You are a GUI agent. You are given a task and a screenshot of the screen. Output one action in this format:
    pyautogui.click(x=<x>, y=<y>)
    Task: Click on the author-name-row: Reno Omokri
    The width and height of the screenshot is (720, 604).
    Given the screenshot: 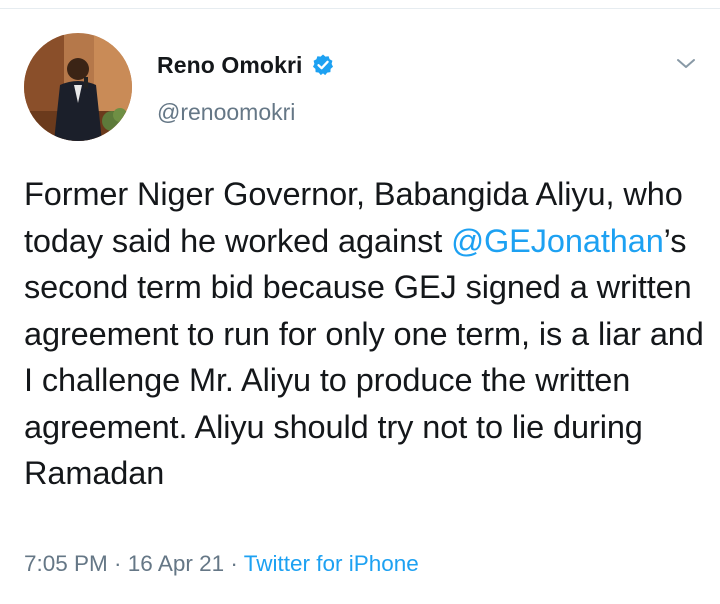 What is the action you would take?
    pyautogui.click(x=246, y=65)
    